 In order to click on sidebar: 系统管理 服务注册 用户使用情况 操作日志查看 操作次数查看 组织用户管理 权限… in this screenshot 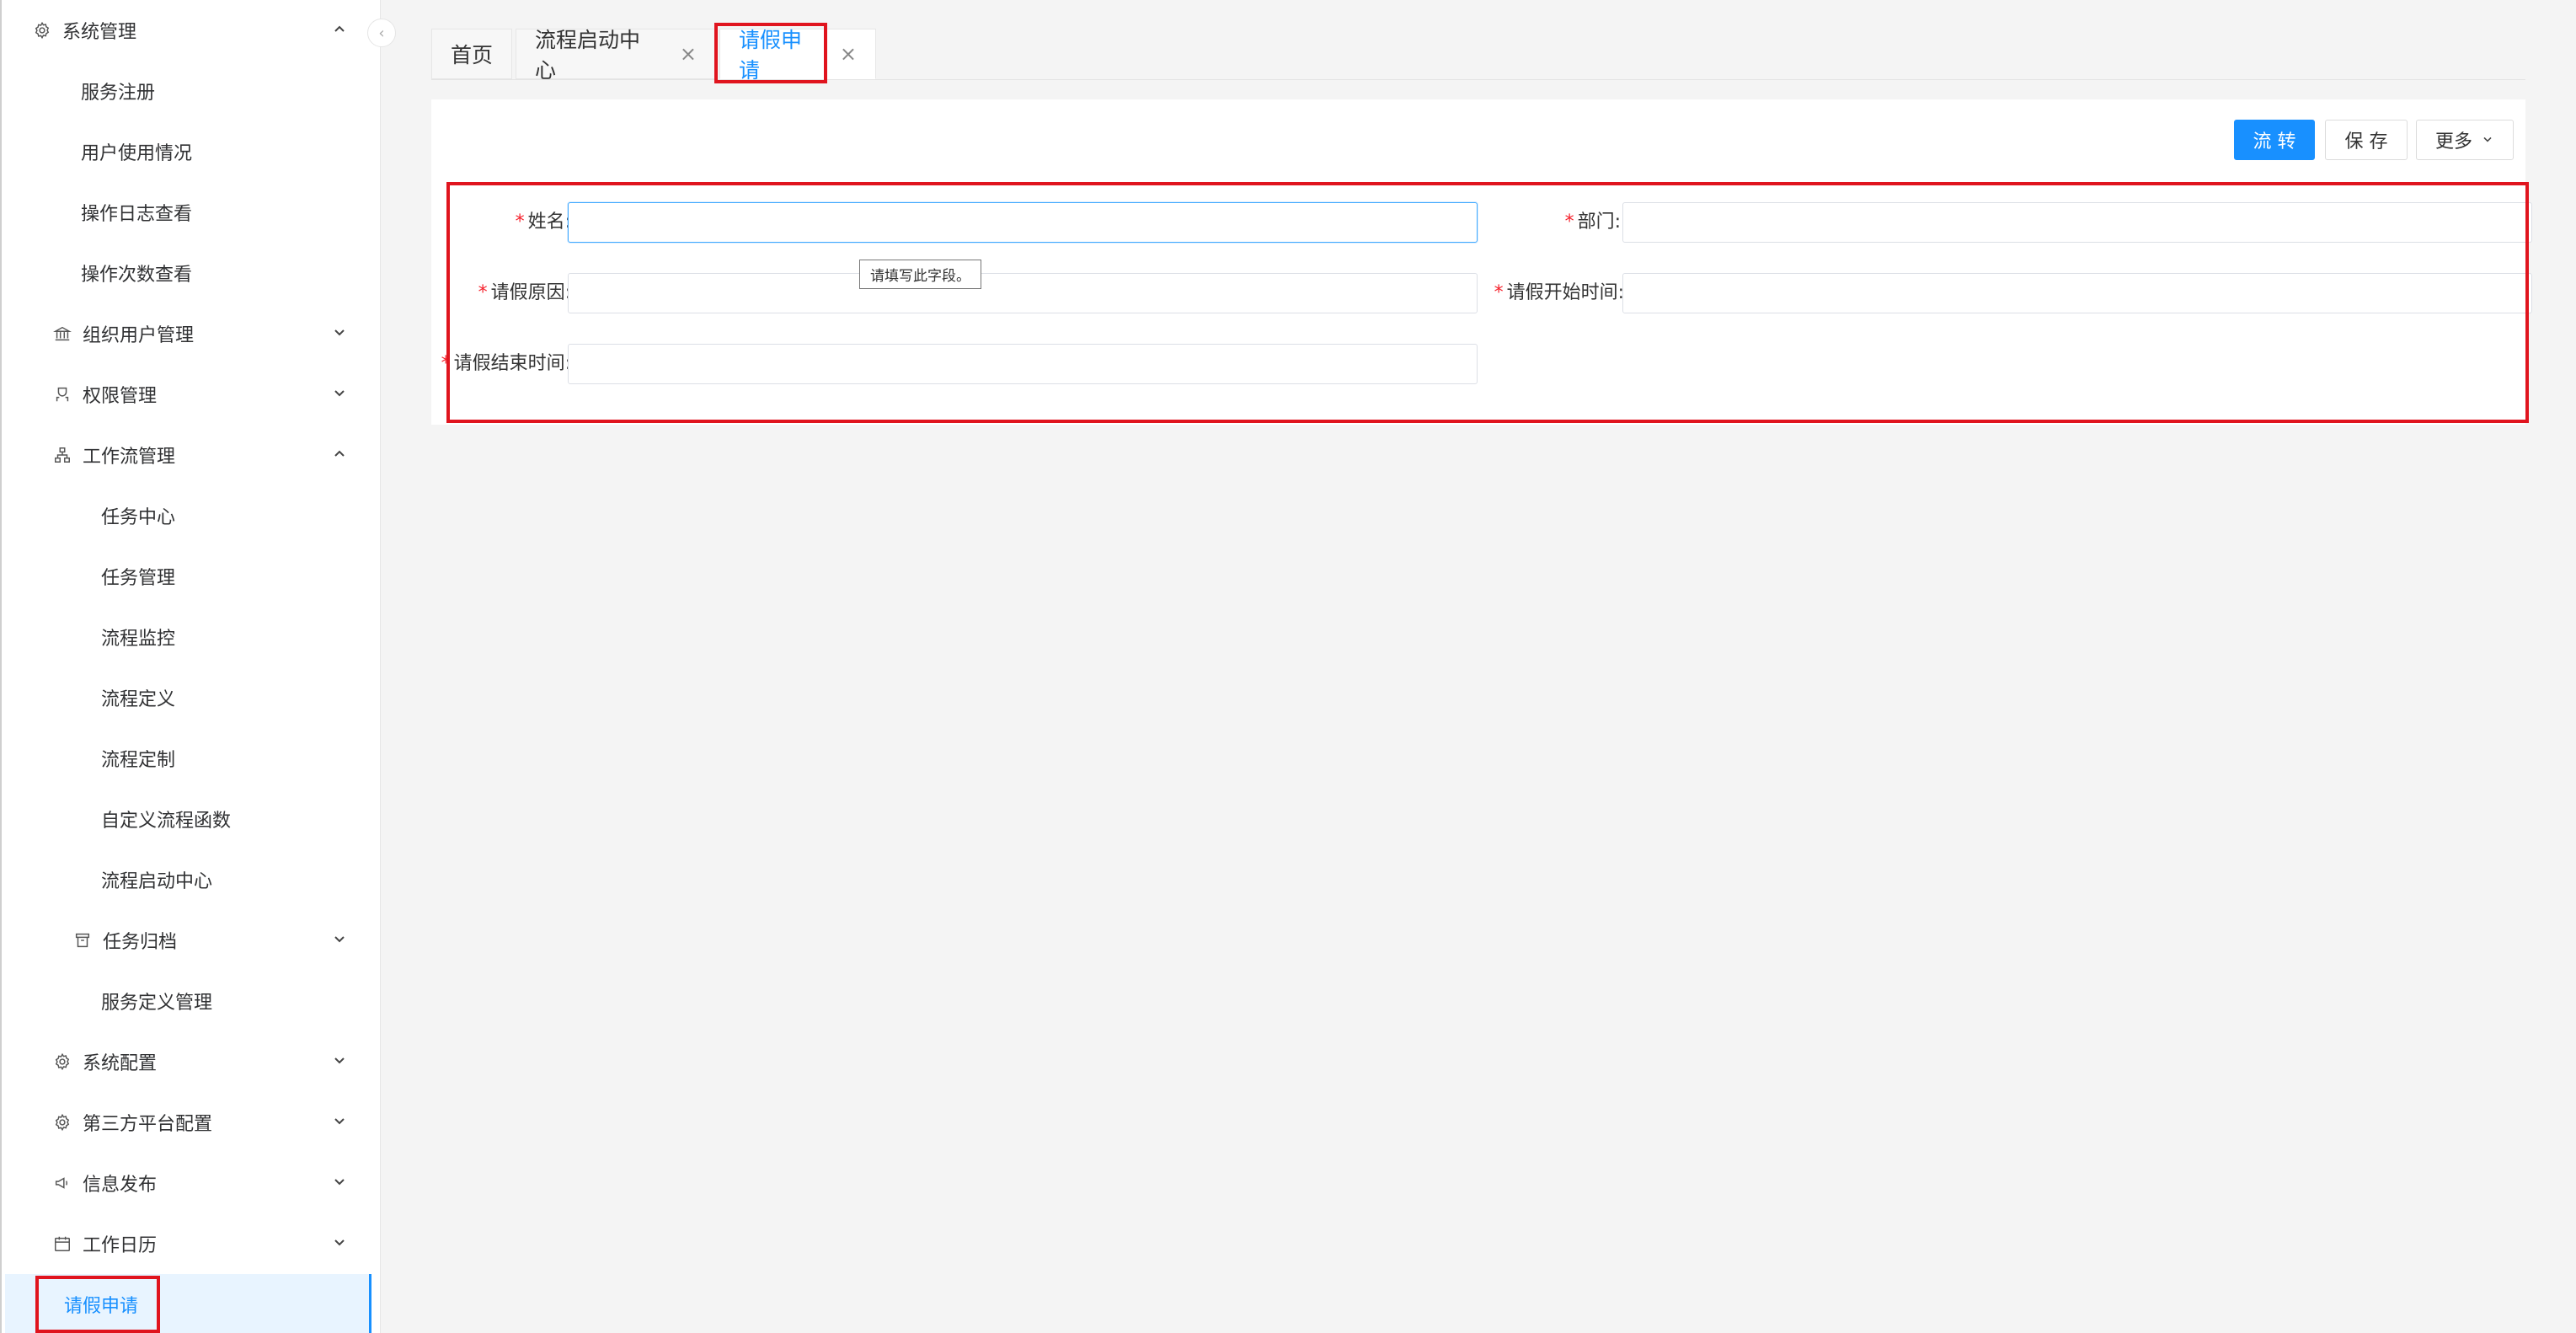, I will do `click(190, 667)`.